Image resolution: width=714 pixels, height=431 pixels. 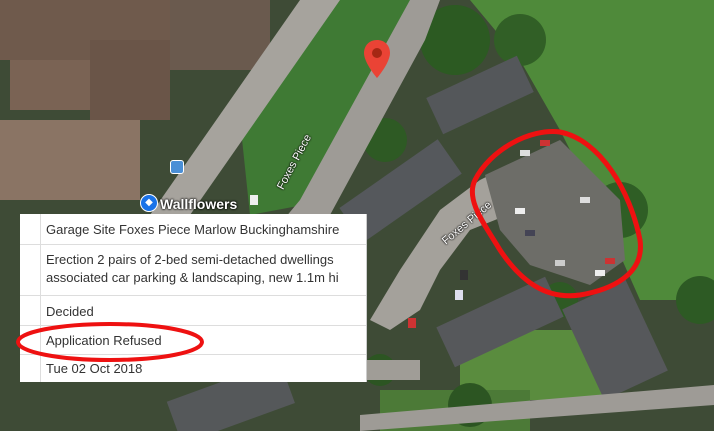 I want to click on status-value: Decided, so click(x=70, y=311).